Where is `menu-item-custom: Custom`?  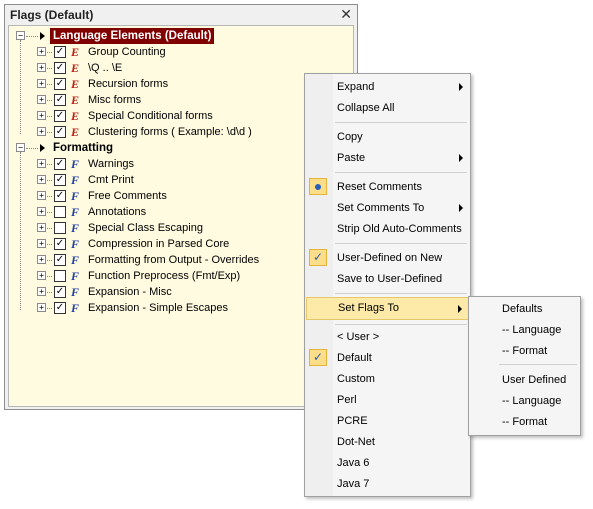
menu-item-custom: Custom is located at coordinates (387, 379).